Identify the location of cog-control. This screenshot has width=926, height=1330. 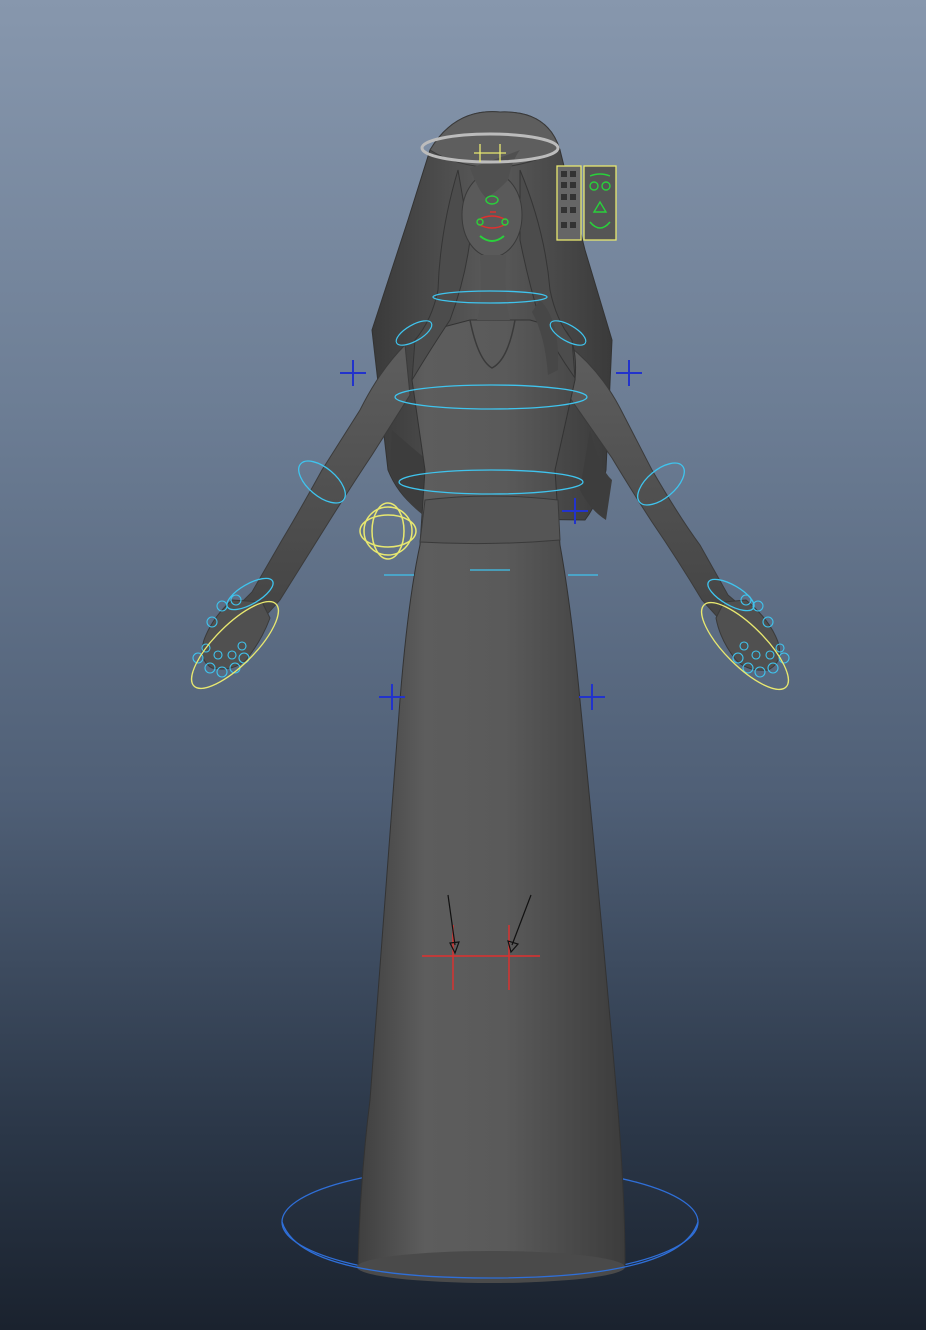
(388, 531).